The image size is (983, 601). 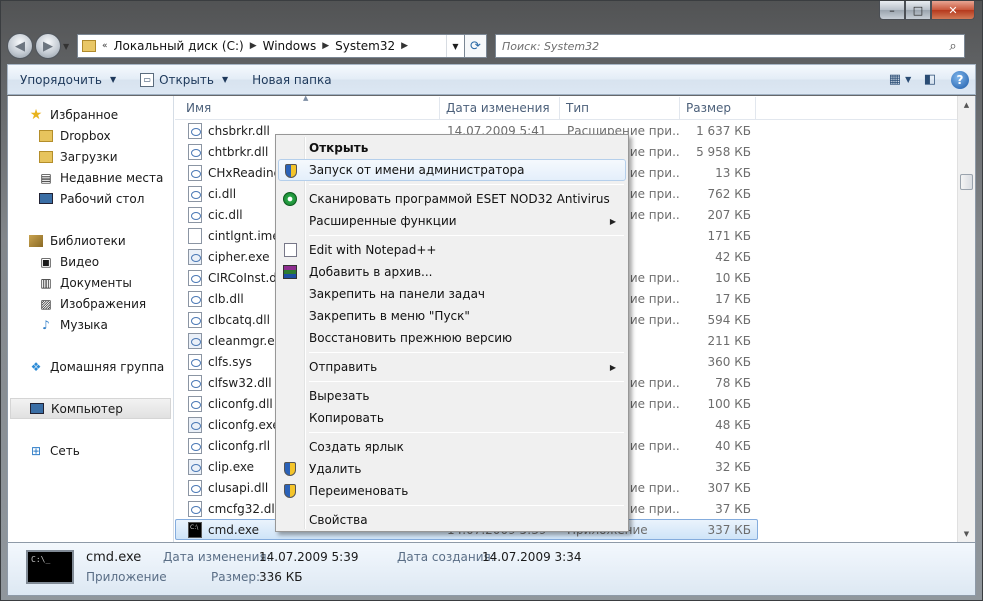 I want to click on chevron-down-icon: ▼, so click(x=113, y=79).